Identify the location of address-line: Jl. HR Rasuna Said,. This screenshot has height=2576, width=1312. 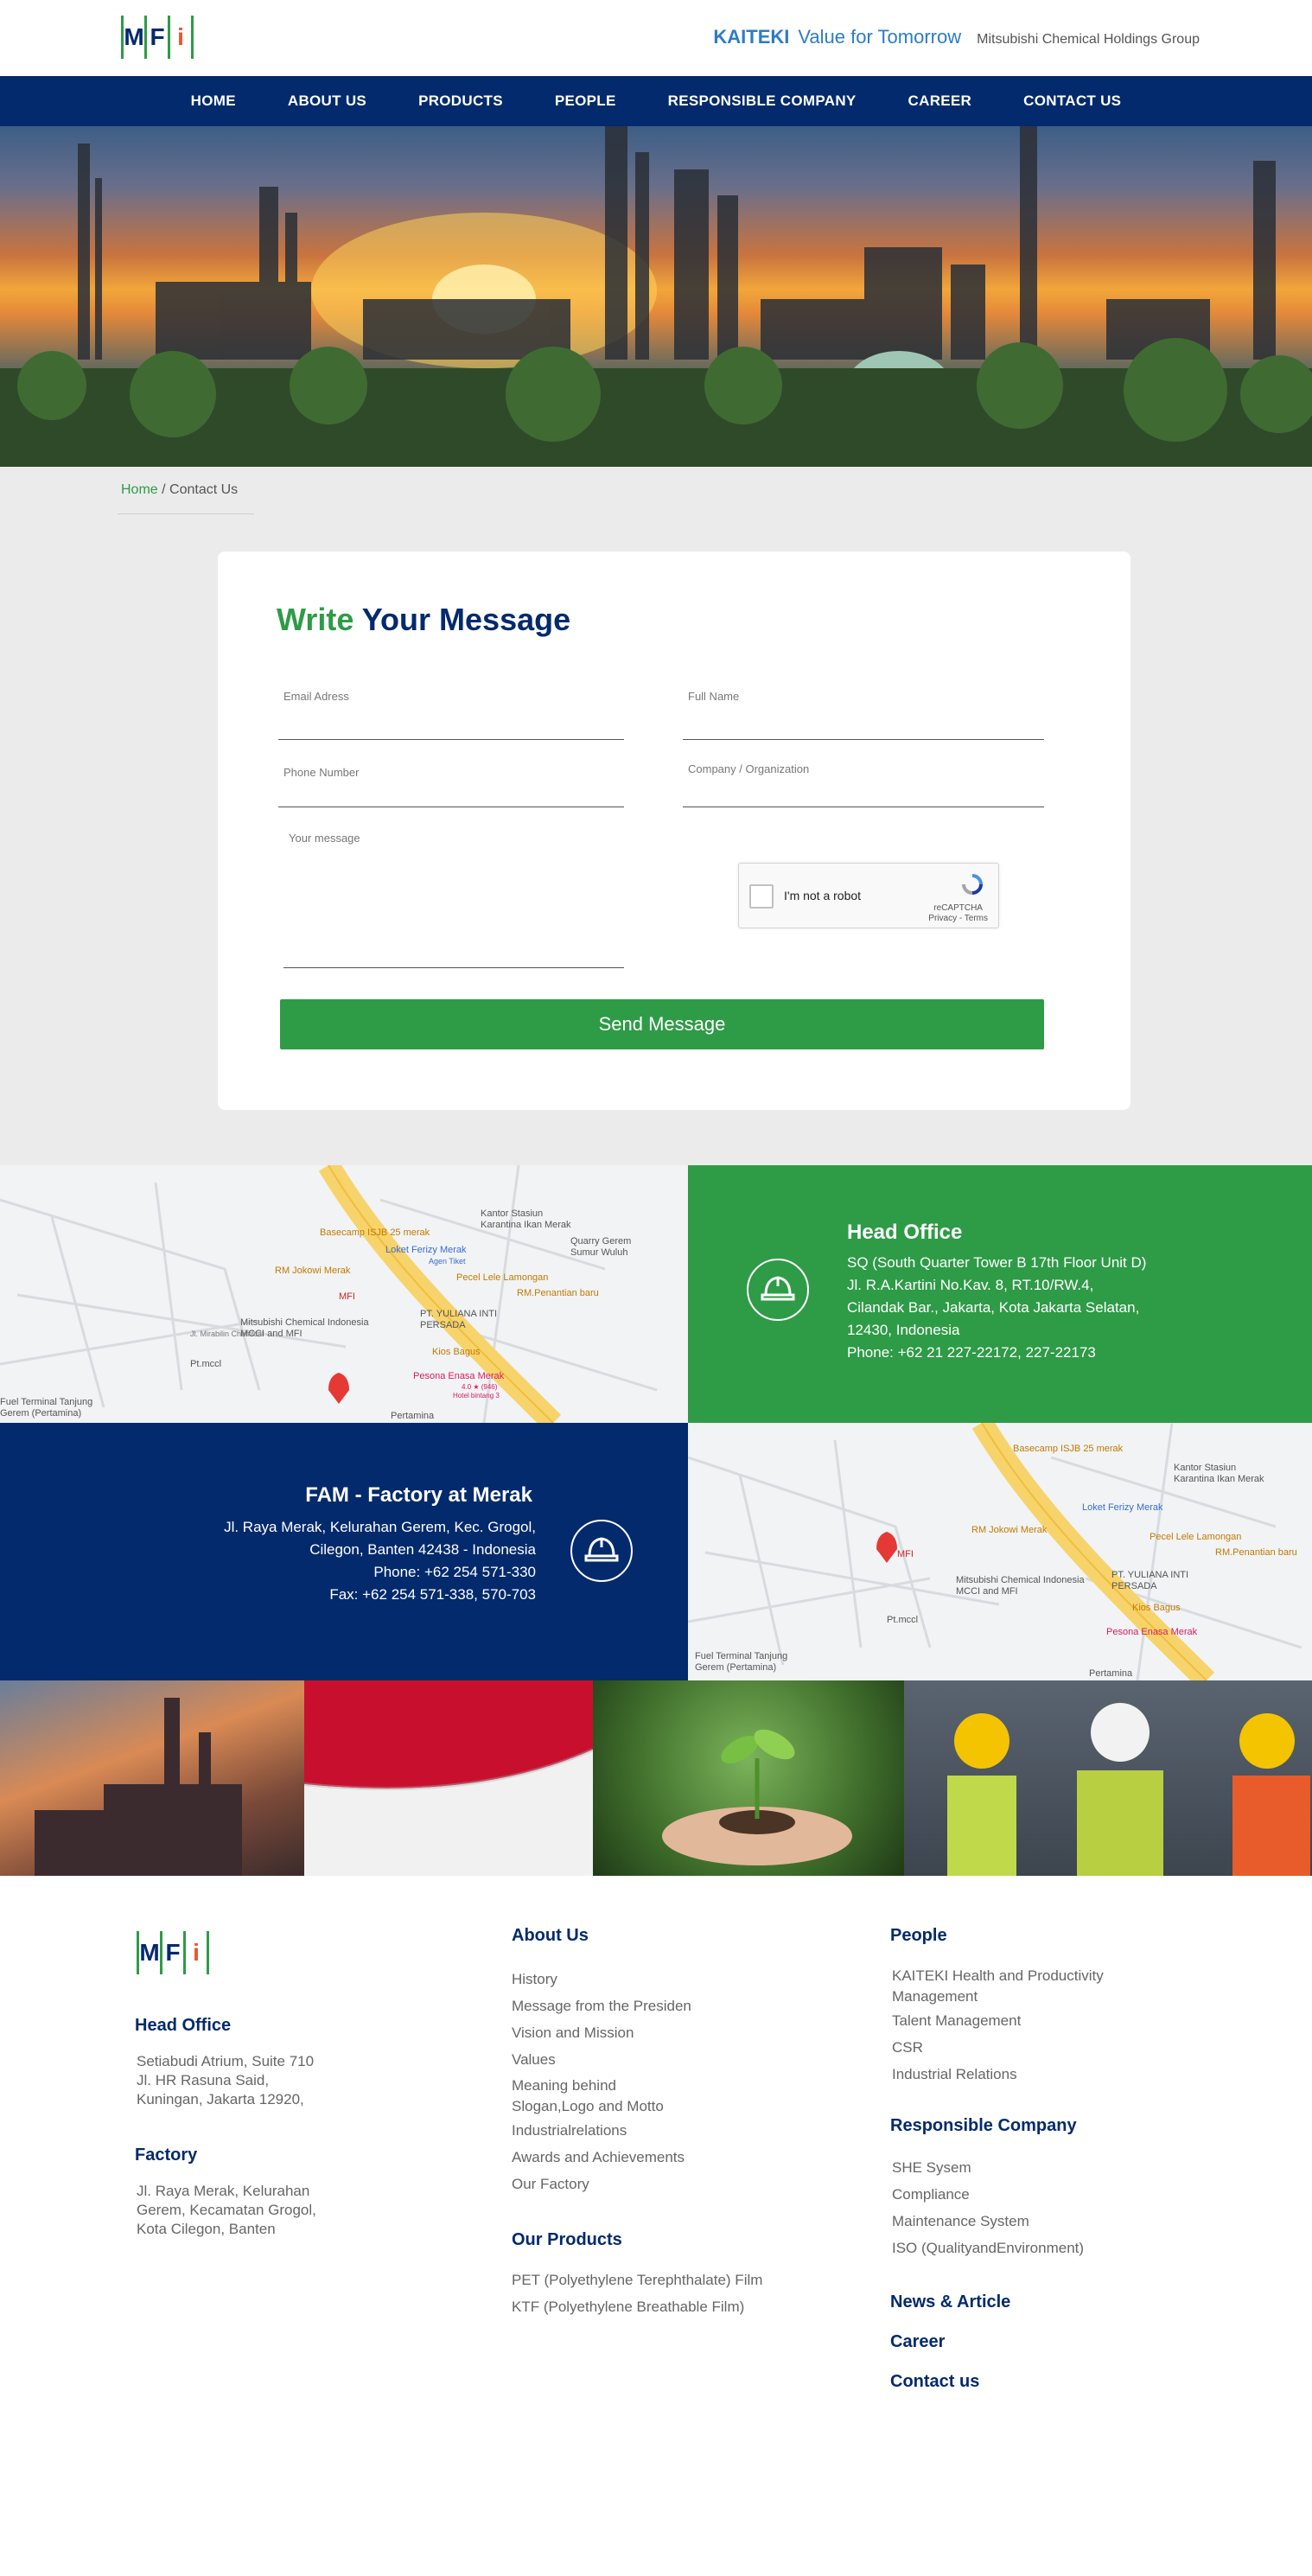
(203, 2080).